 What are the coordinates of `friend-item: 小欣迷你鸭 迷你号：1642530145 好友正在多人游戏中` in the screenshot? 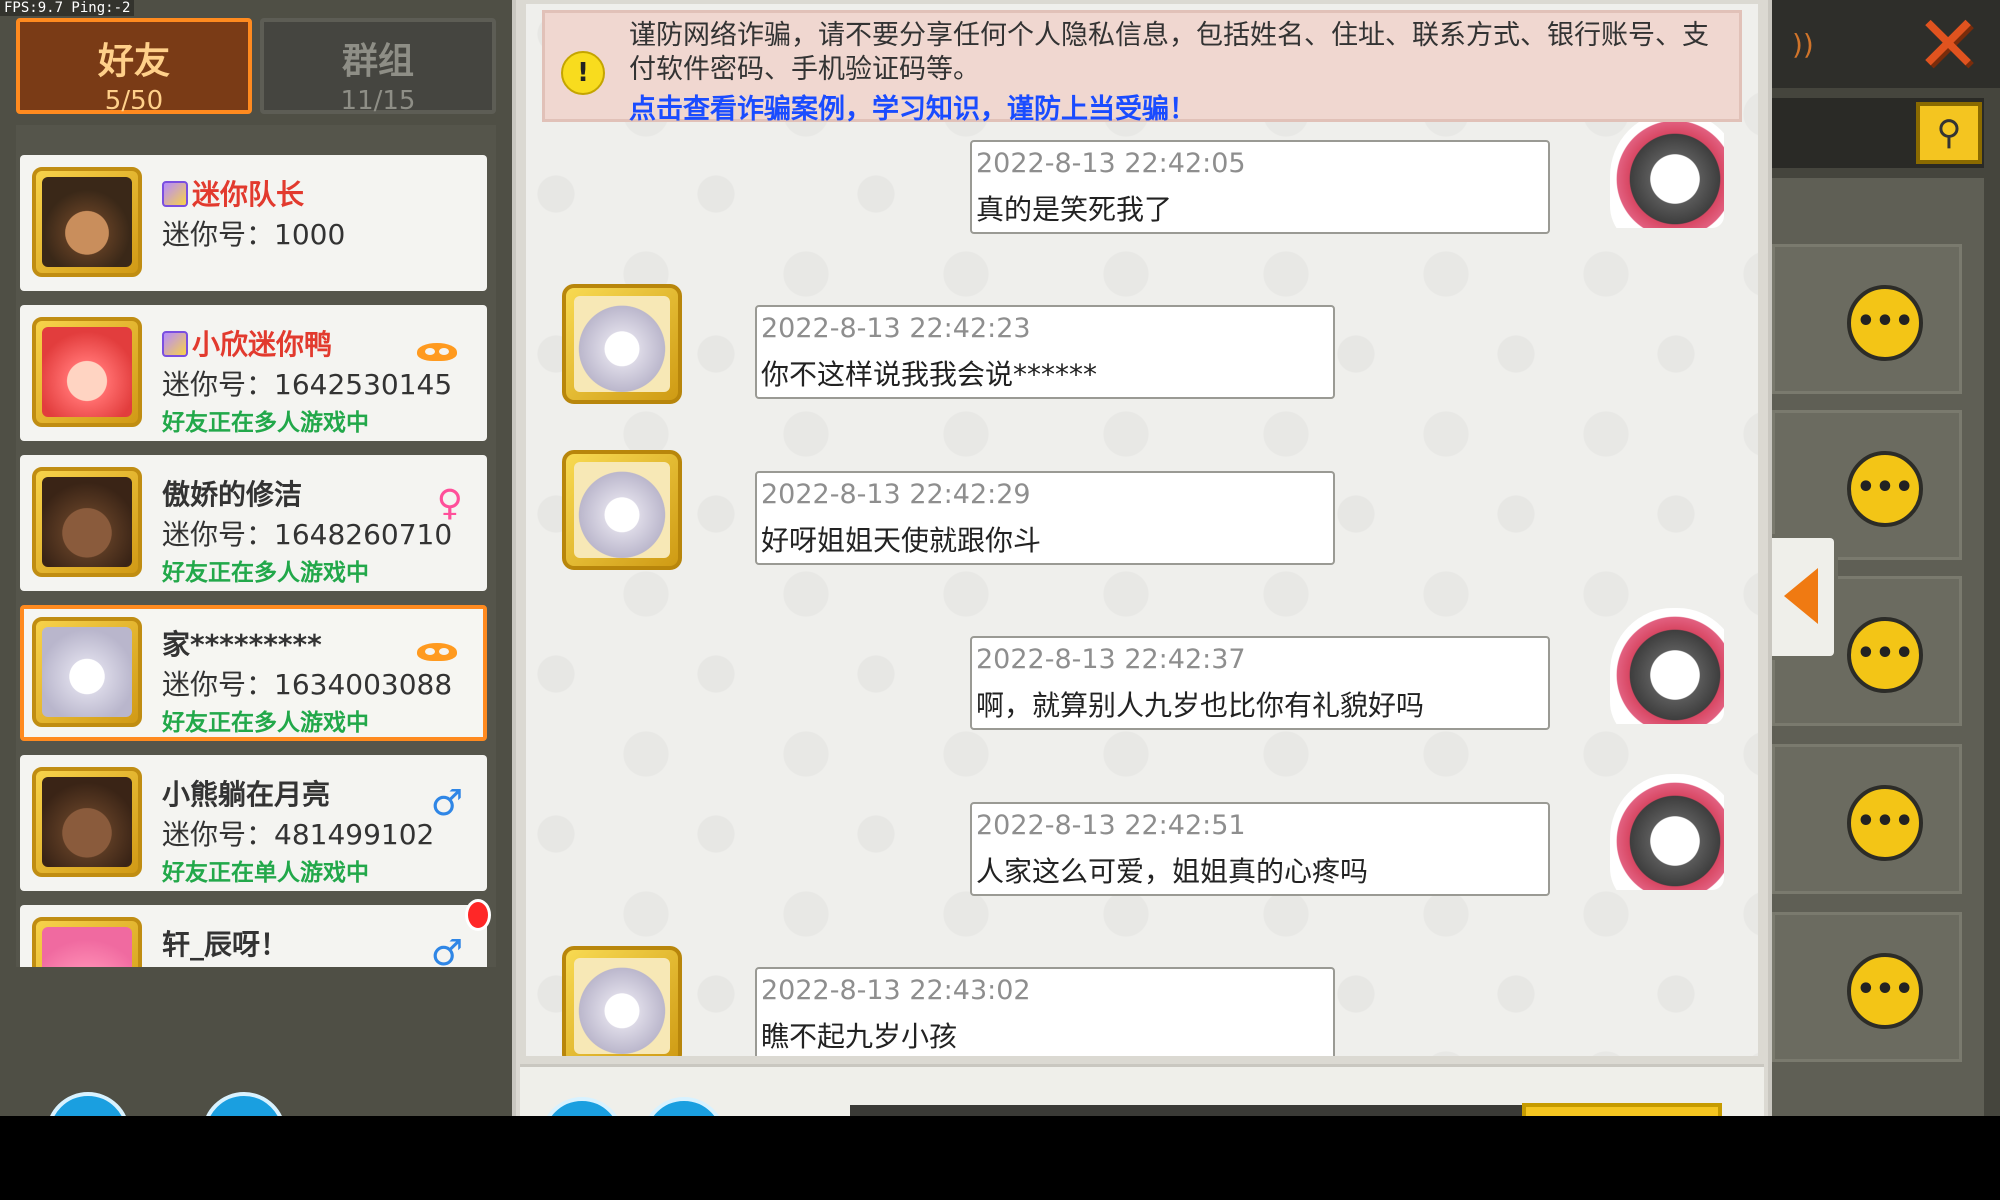 It's located at (253, 373).